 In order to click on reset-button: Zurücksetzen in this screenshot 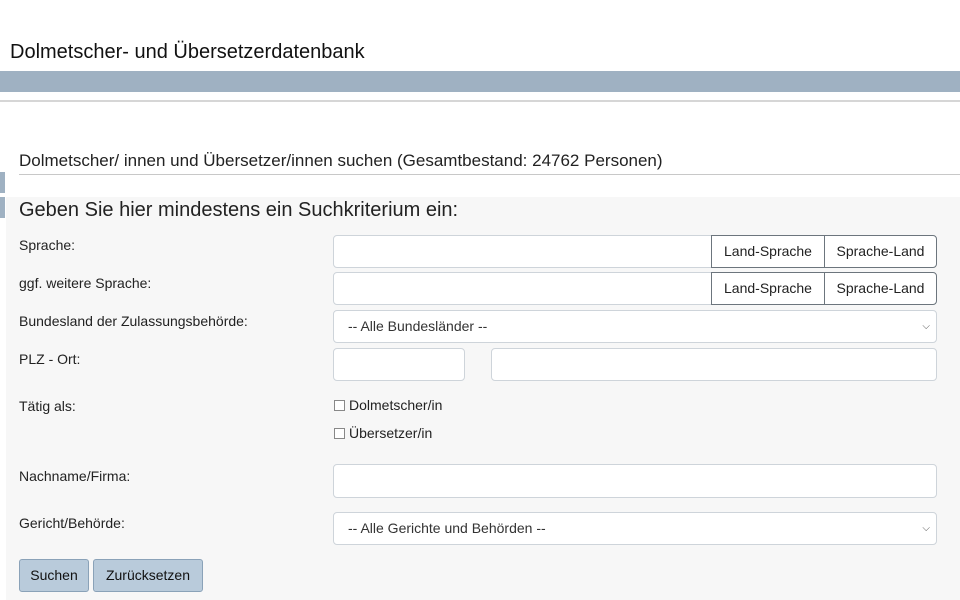, I will do `click(148, 575)`.